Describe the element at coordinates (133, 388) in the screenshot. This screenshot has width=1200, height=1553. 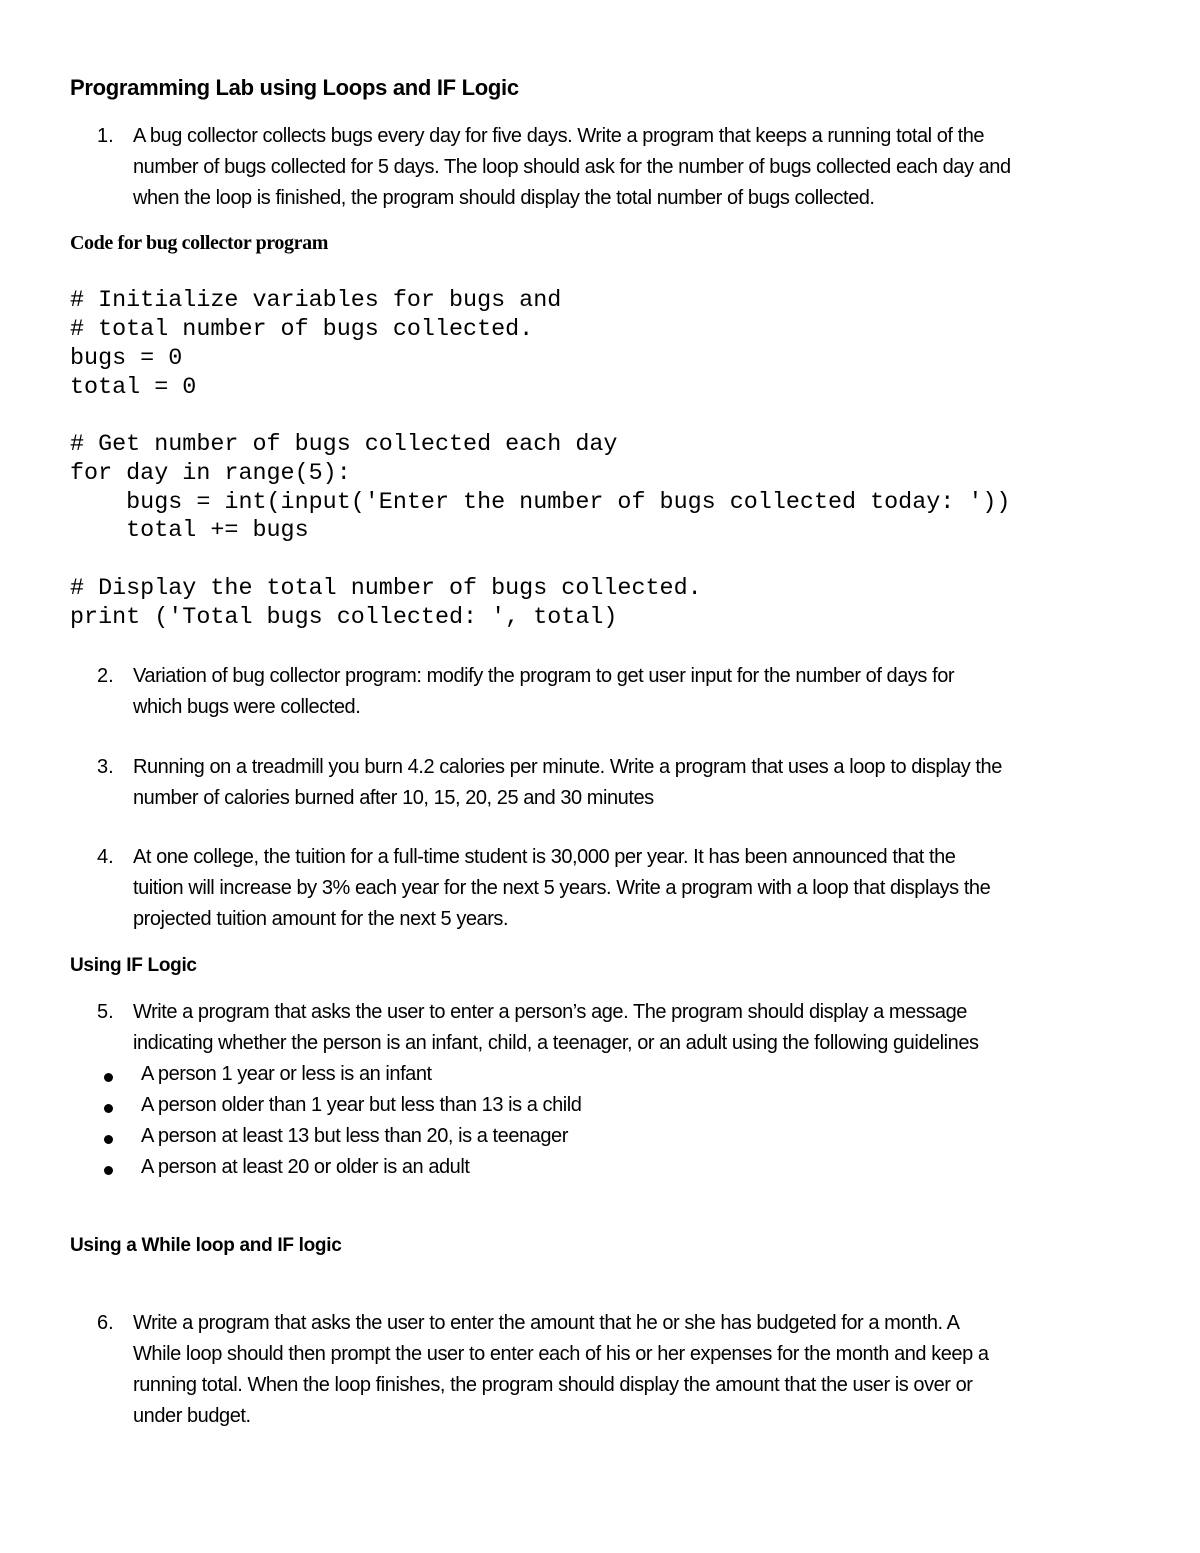
I see `code-line: total = 0` at that location.